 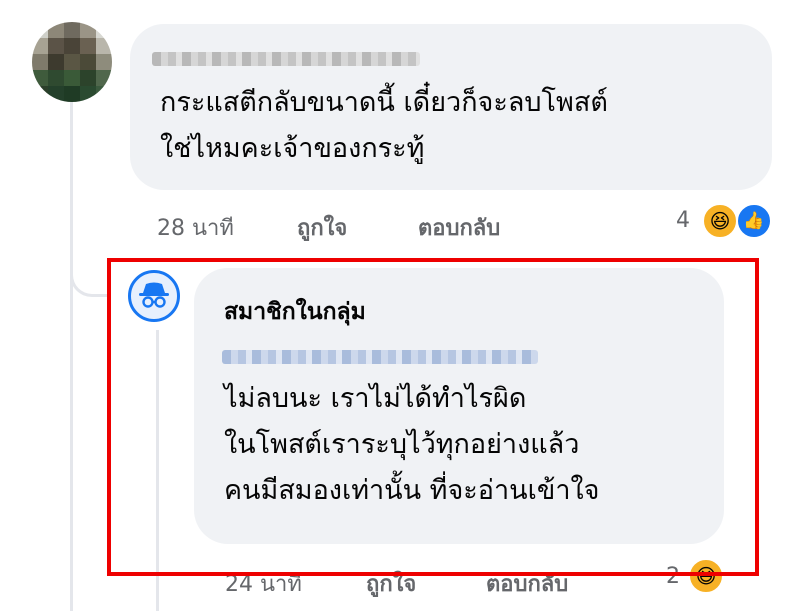 I want to click on thread-line, so click(x=71, y=355).